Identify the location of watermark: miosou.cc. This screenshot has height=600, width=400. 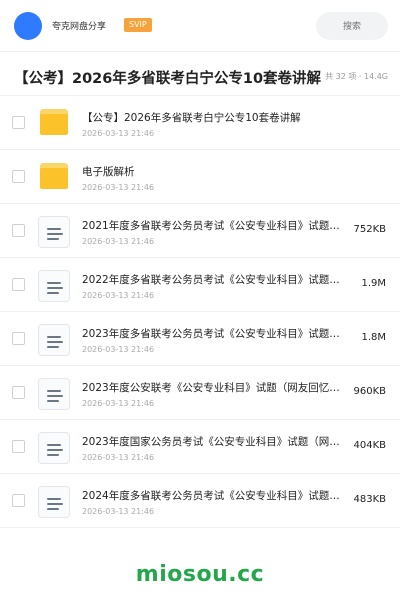
(200, 574).